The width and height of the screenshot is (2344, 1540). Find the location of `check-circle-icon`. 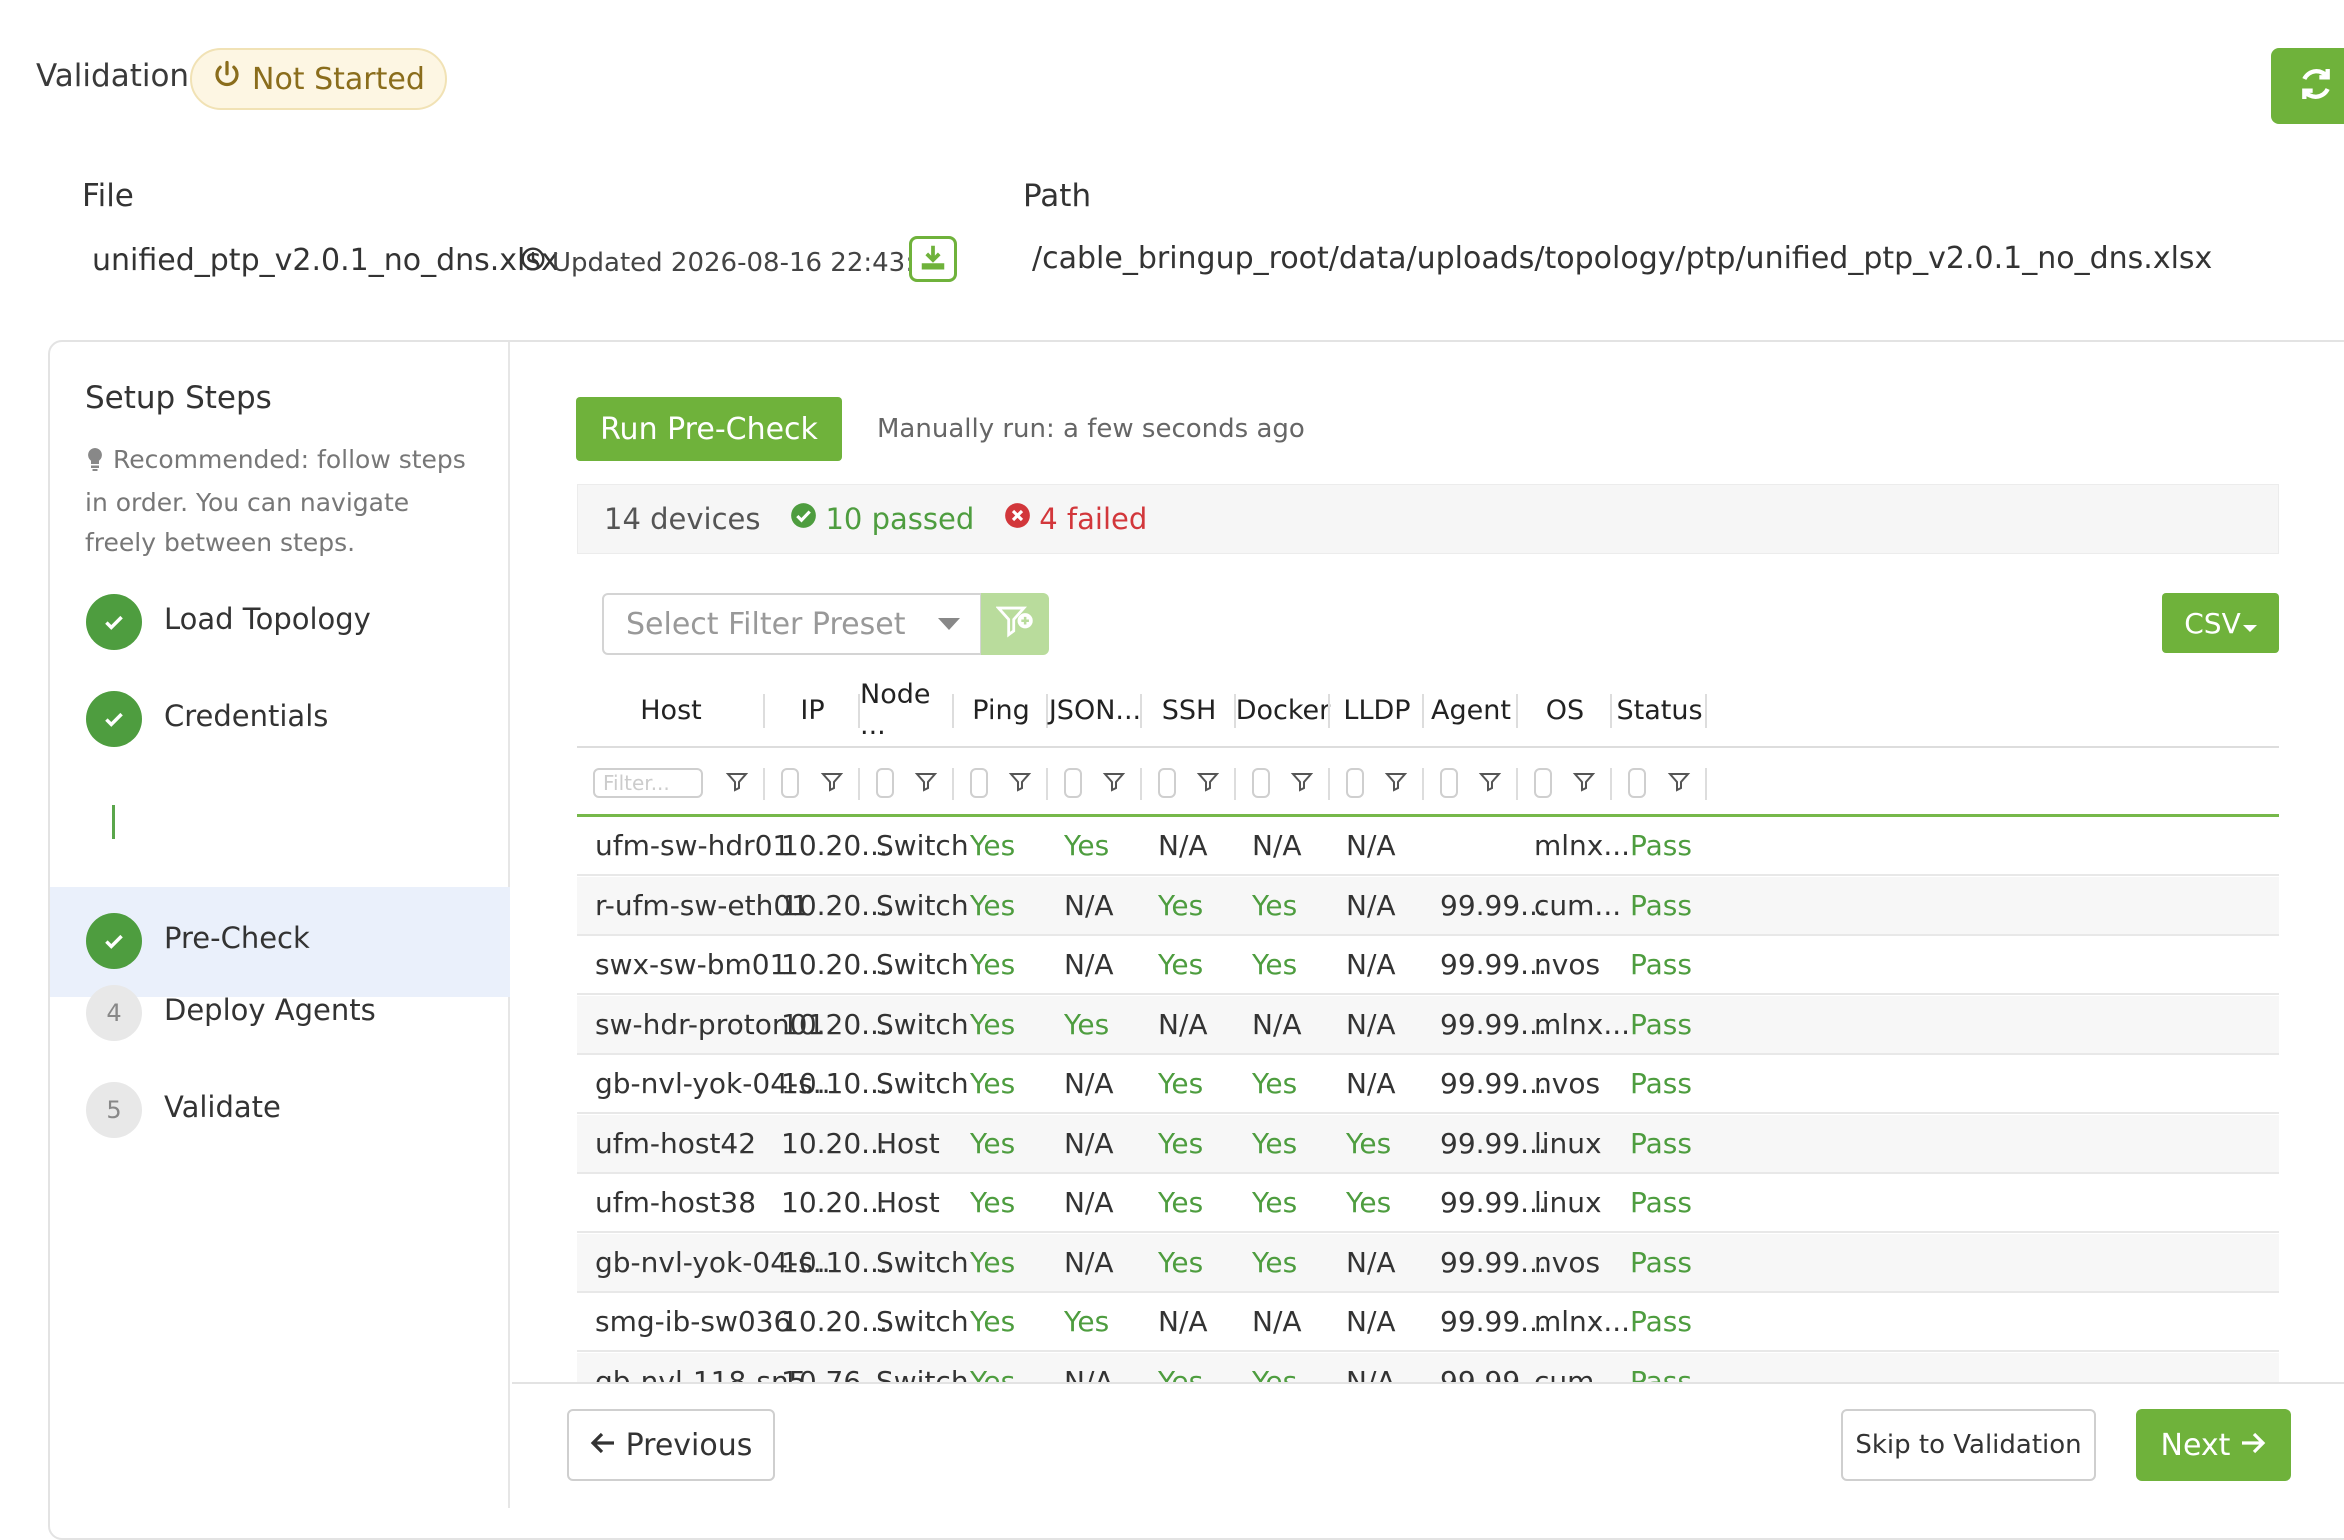

check-circle-icon is located at coordinates (803, 519).